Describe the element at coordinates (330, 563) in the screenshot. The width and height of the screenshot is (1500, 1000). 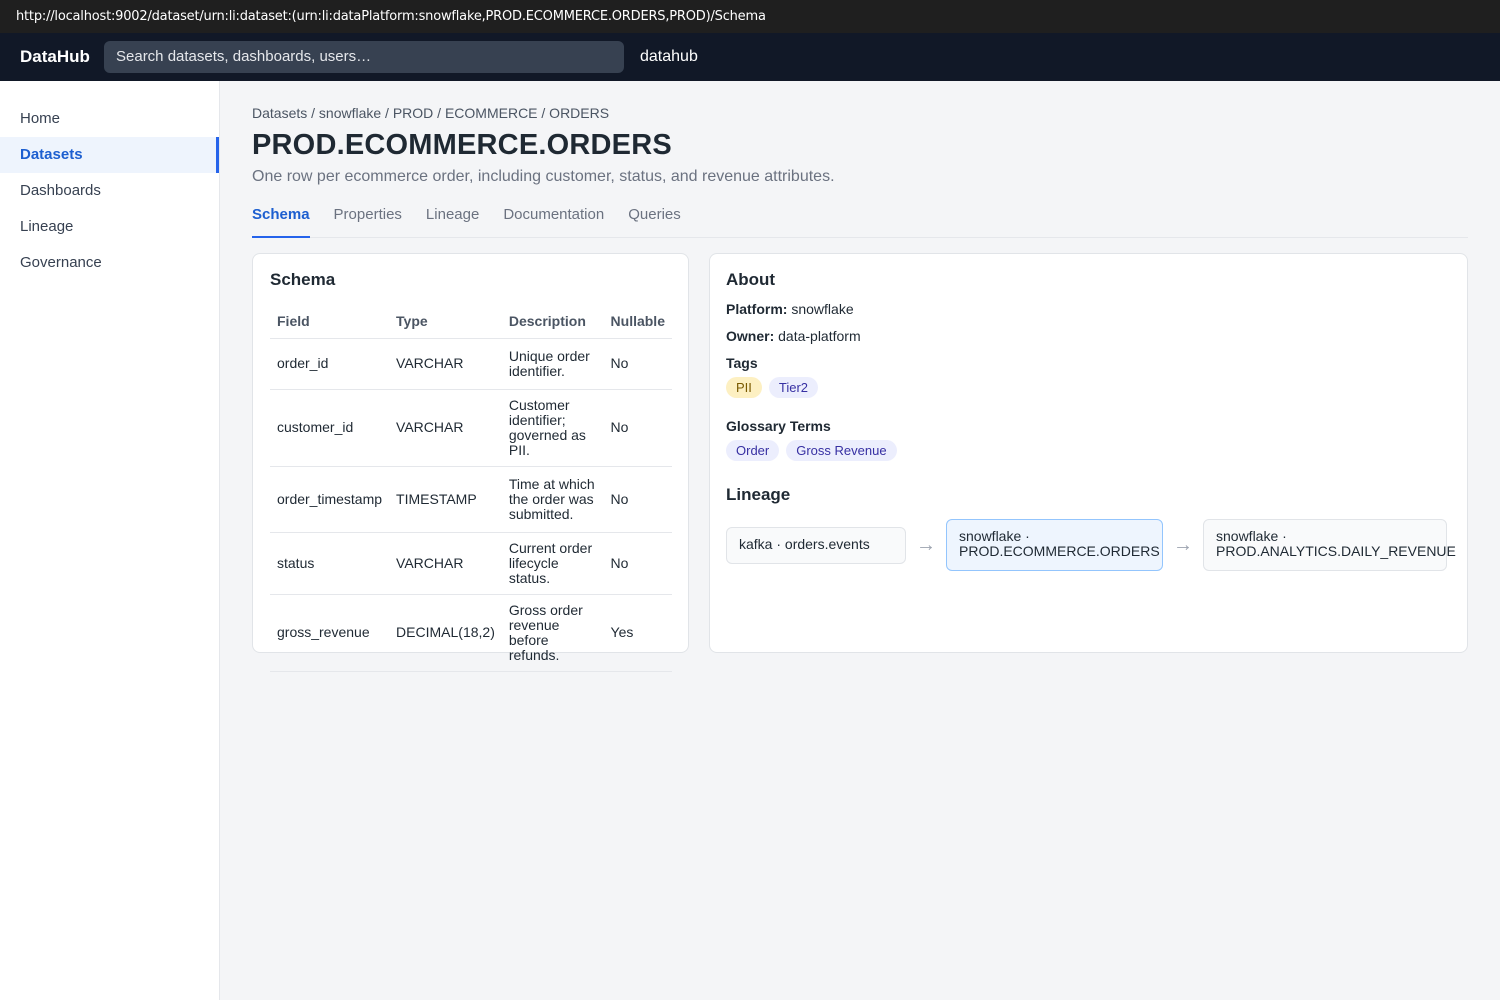
I see `field-name: status` at that location.